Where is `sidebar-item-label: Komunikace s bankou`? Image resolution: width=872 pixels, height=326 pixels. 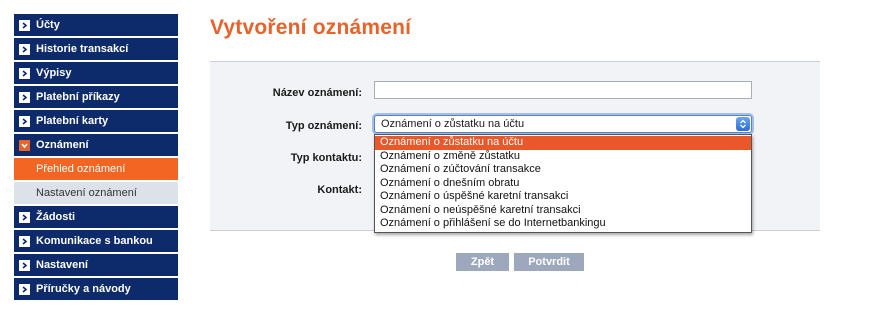
sidebar-item-label: Komunikace s bankou is located at coordinates (94, 241).